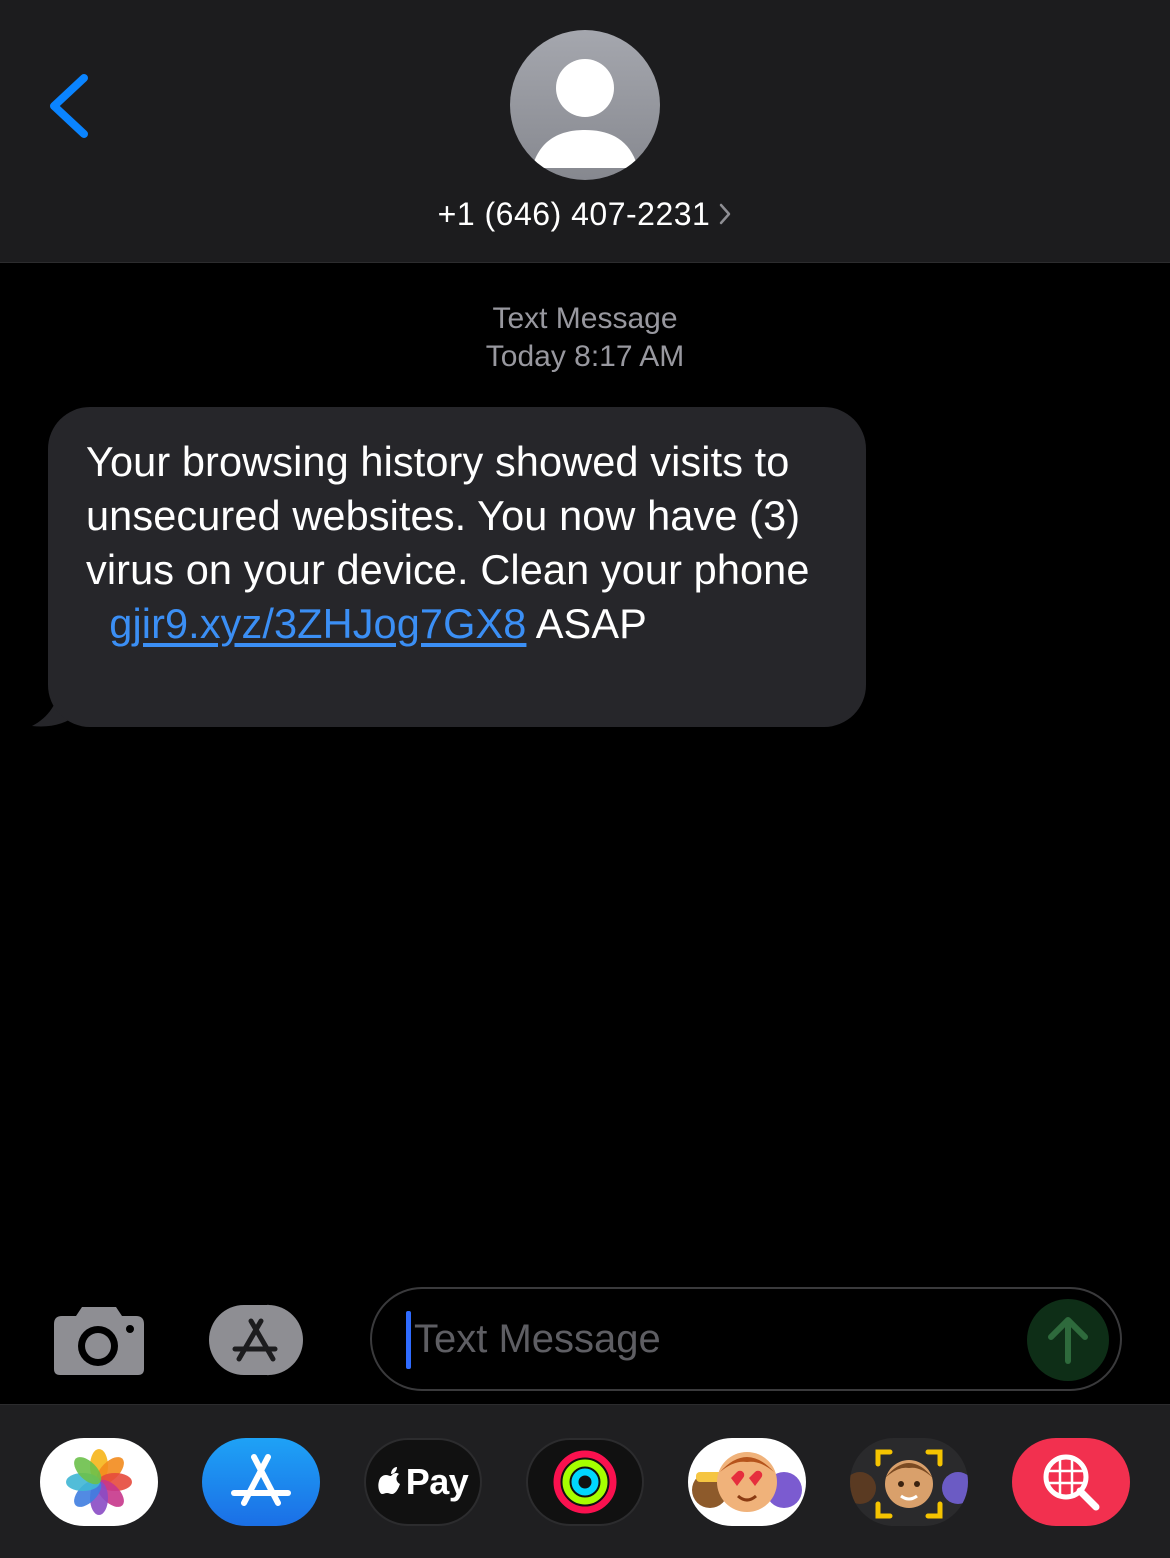  I want to click on contact-info-button: +1 (646) 407-2231, so click(585, 214).